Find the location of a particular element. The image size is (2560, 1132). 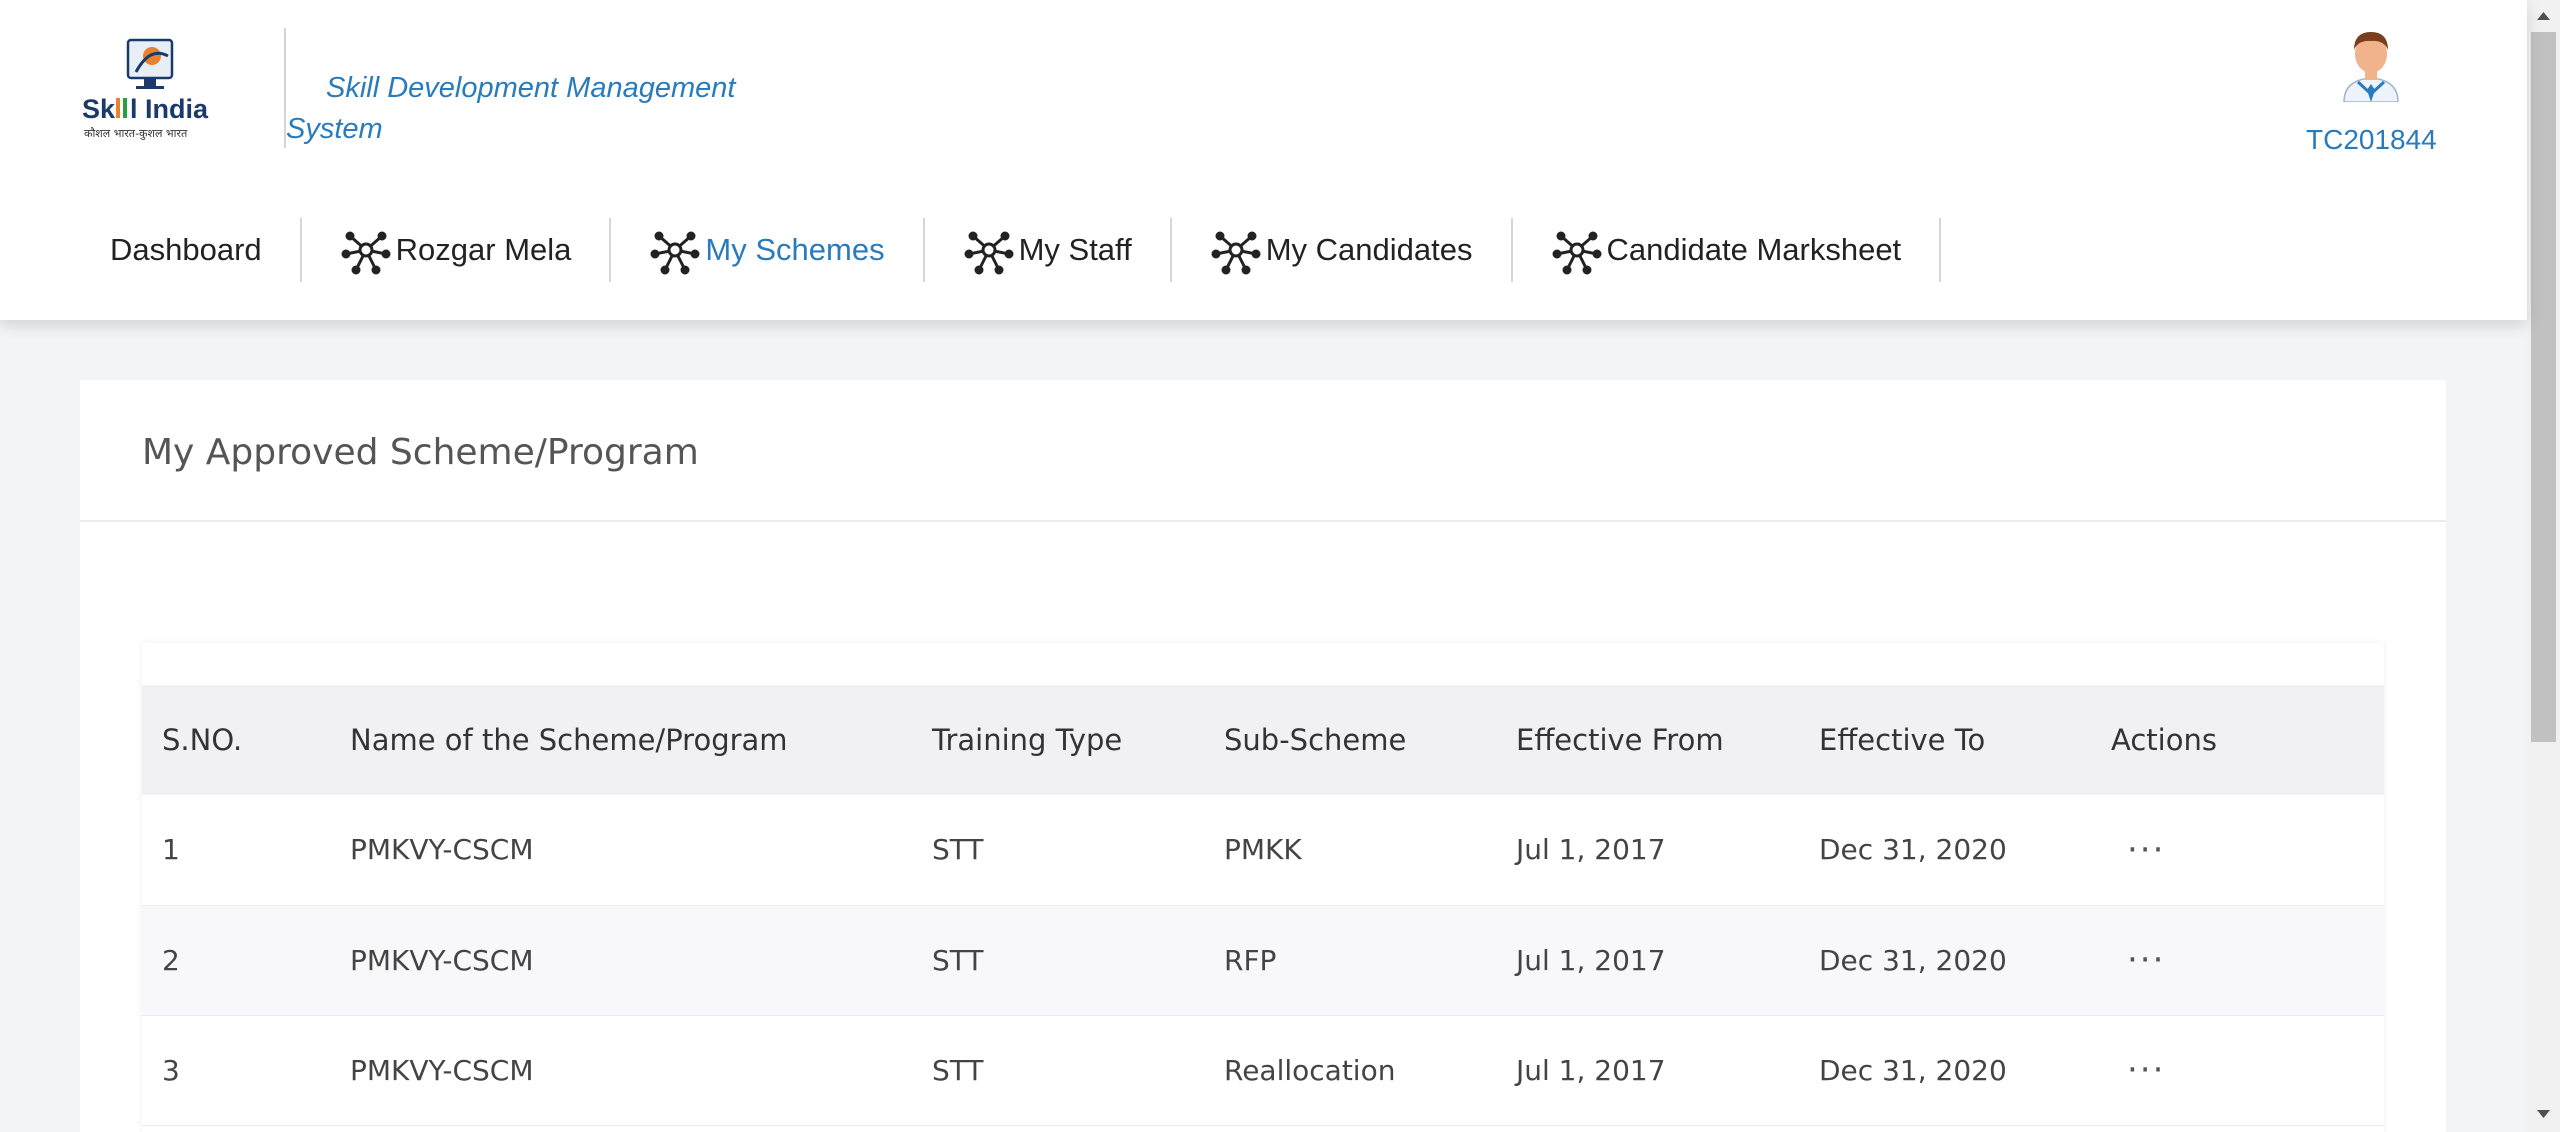

cell-sno: 3 is located at coordinates (171, 1070).